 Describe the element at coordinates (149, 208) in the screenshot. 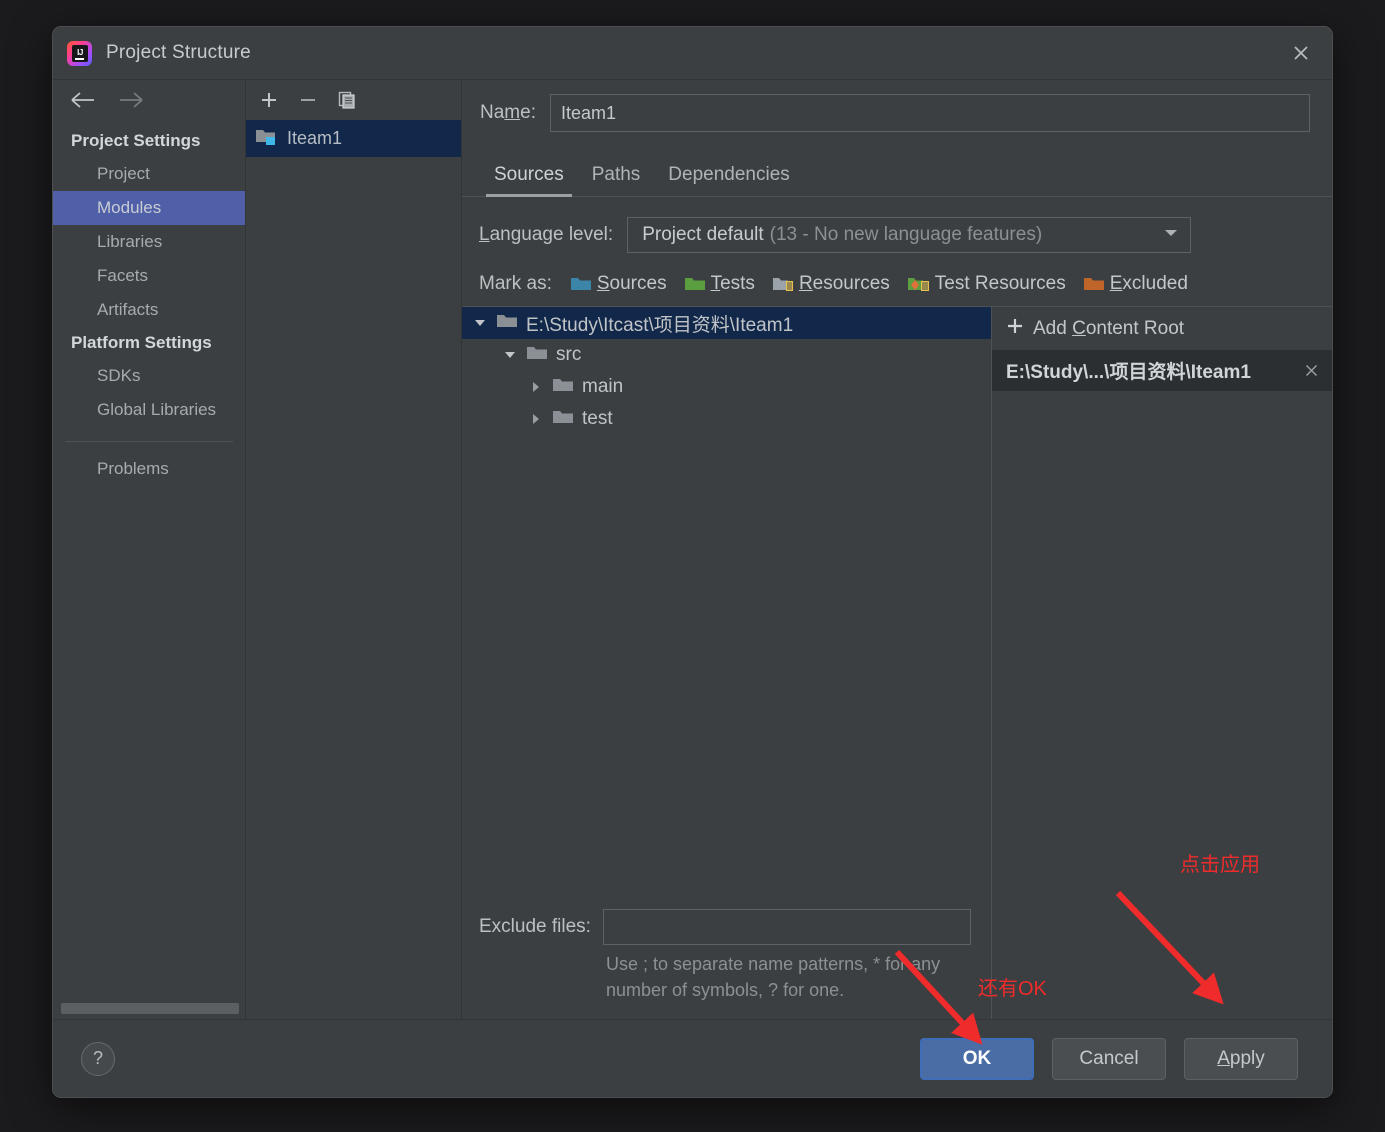

I see `sidebar-item-modules: Modules` at that location.